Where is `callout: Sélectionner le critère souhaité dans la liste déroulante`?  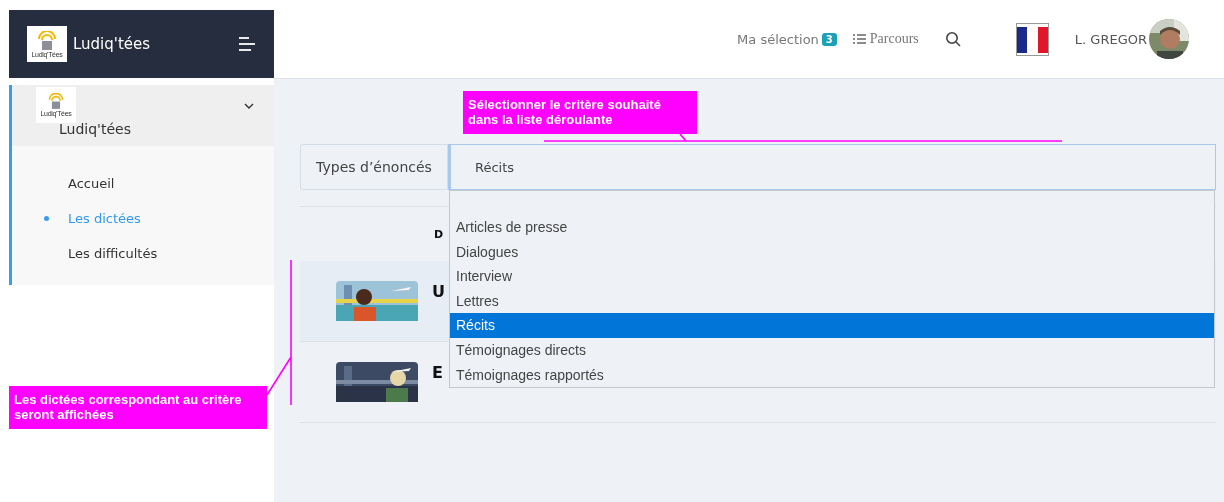
callout: Sélectionner le critère souhaité dans la liste déroulante is located at coordinates (580, 112).